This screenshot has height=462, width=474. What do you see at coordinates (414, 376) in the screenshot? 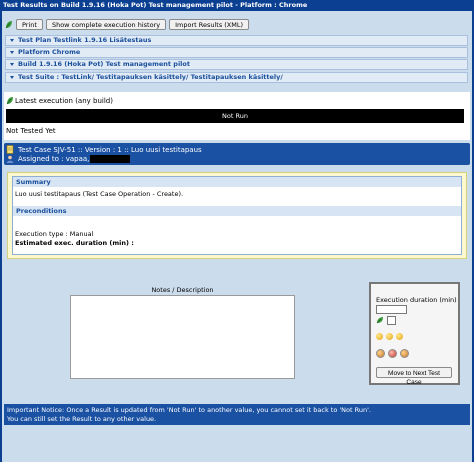
I see `move-to-next-button: Move to Next Test Case` at bounding box center [414, 376].